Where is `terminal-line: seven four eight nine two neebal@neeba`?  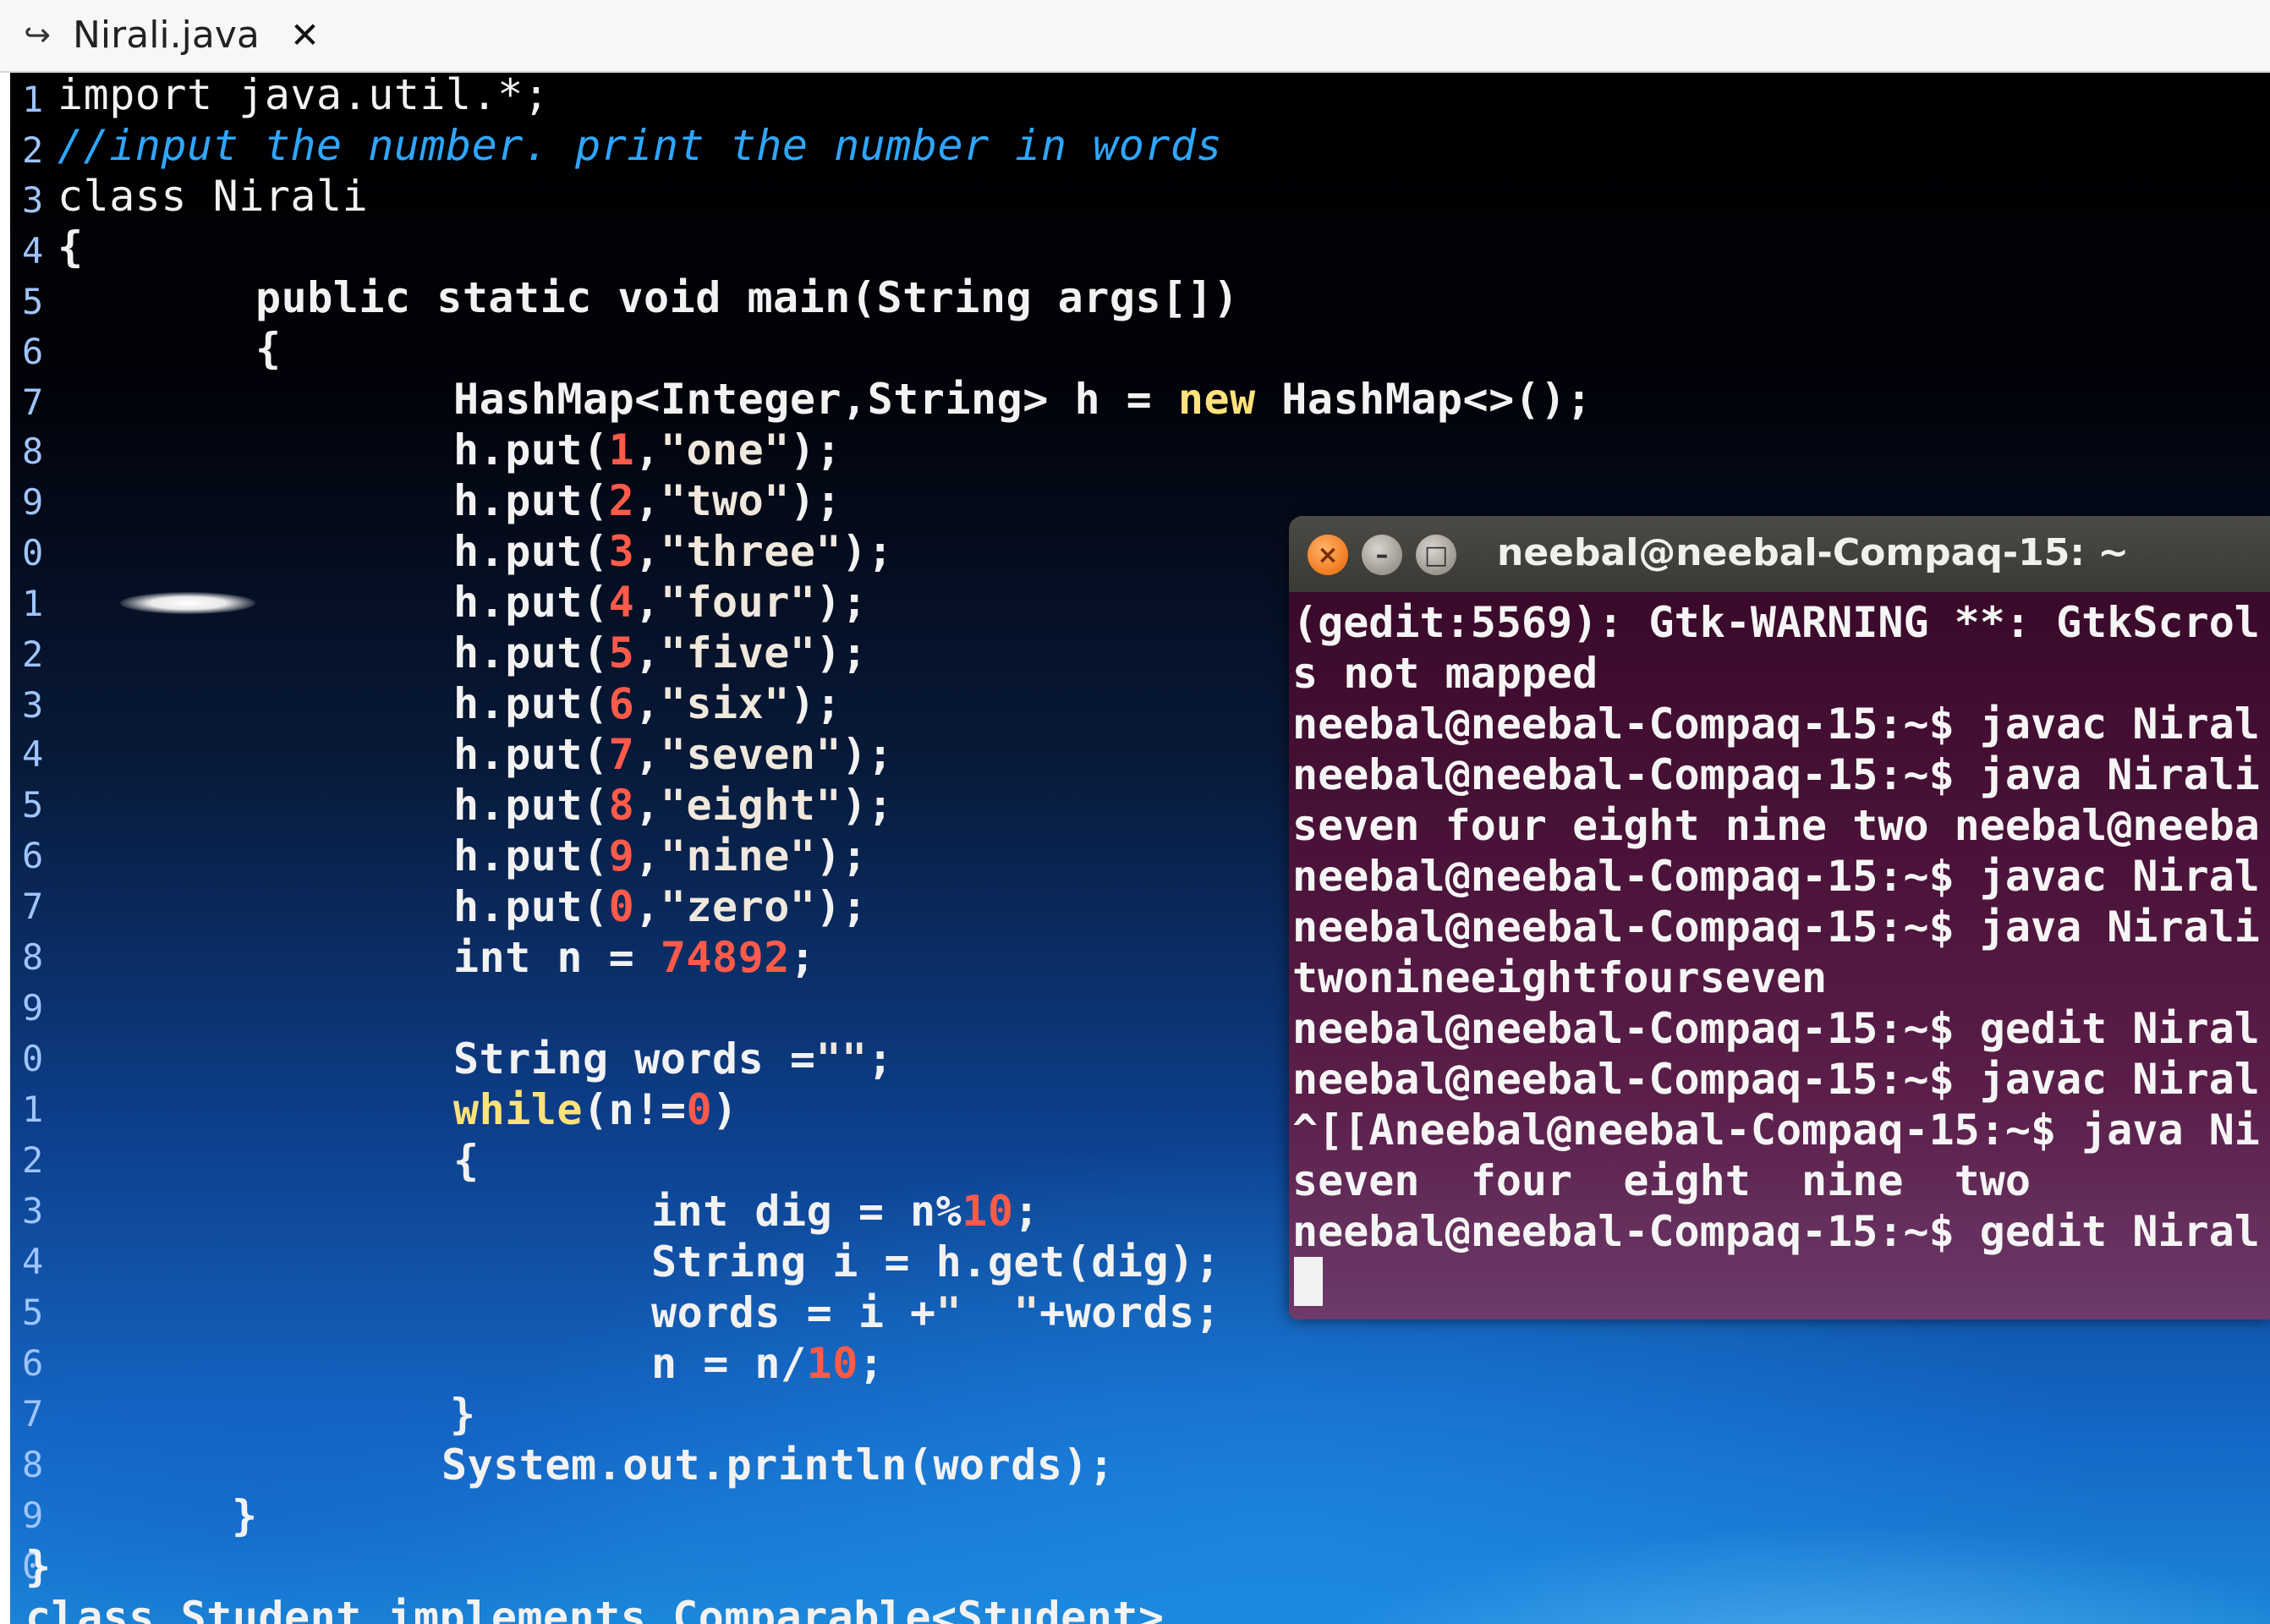 terminal-line: seven four eight nine two neebal@neeba is located at coordinates (1776, 825).